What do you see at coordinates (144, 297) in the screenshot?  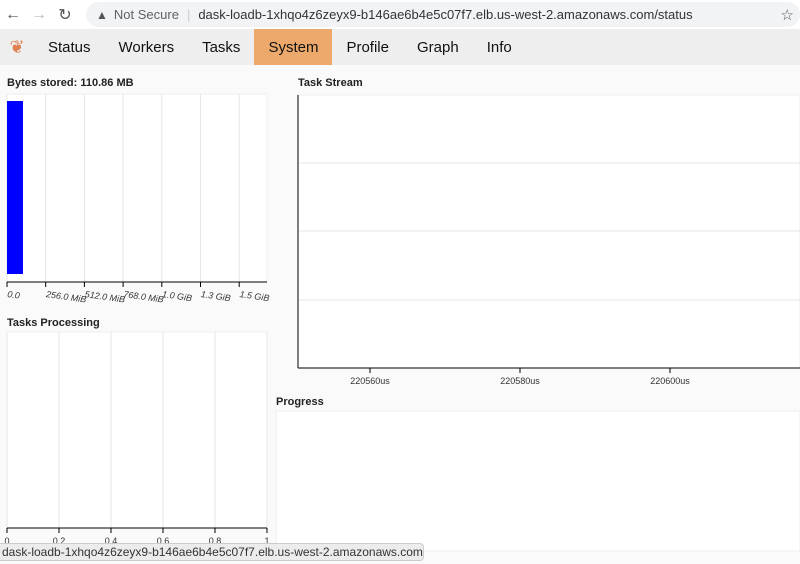 I see `tick-label: 768.0 MiB` at bounding box center [144, 297].